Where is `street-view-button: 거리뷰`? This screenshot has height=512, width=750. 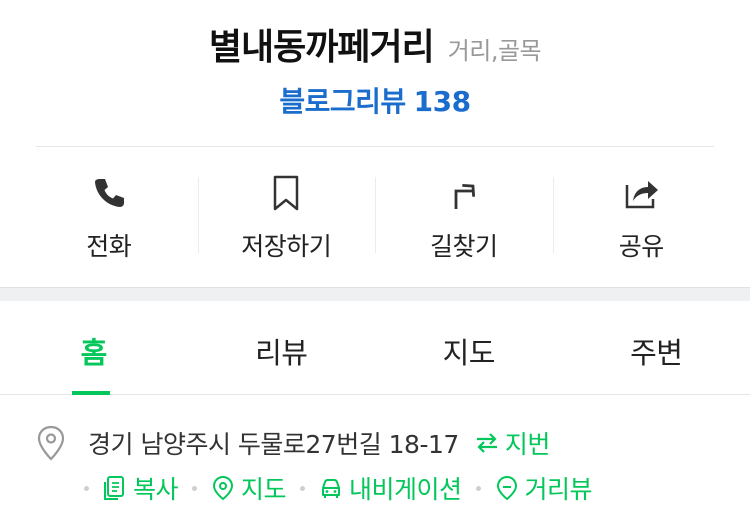 street-view-button: 거리뷰 is located at coordinates (544, 488).